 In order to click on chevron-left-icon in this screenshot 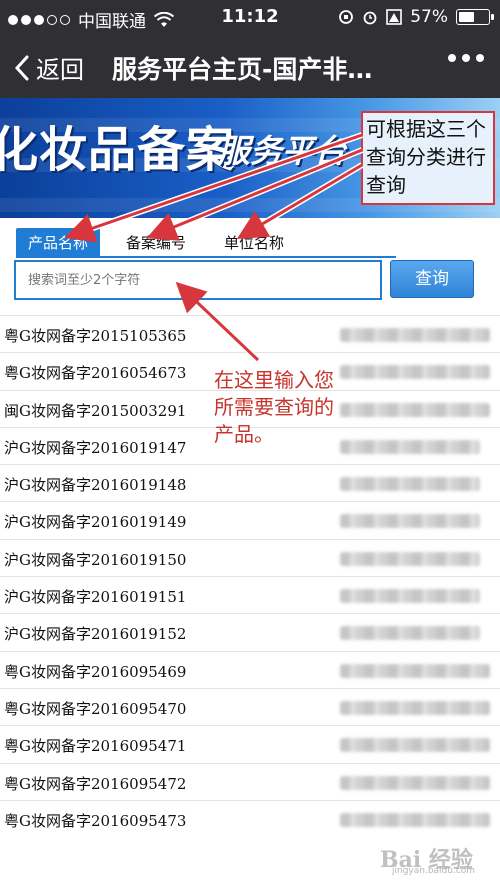, I will do `click(21, 67)`.